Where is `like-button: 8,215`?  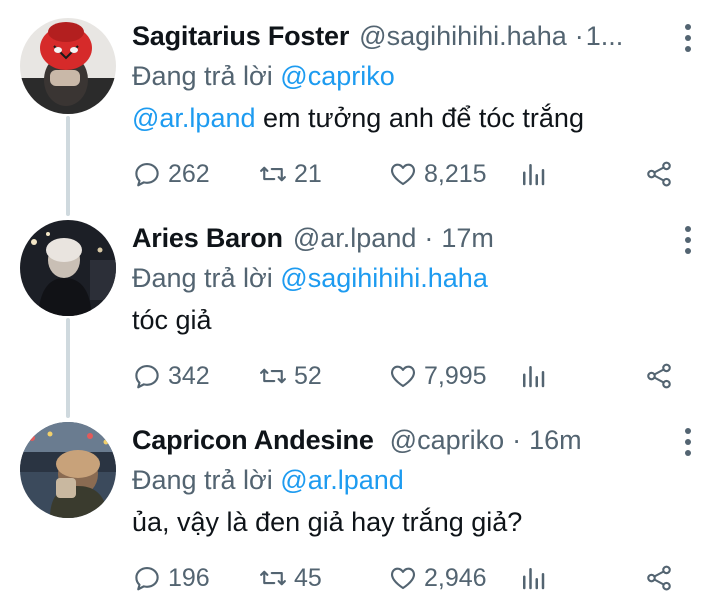 like-button: 8,215 is located at coordinates (437, 174).